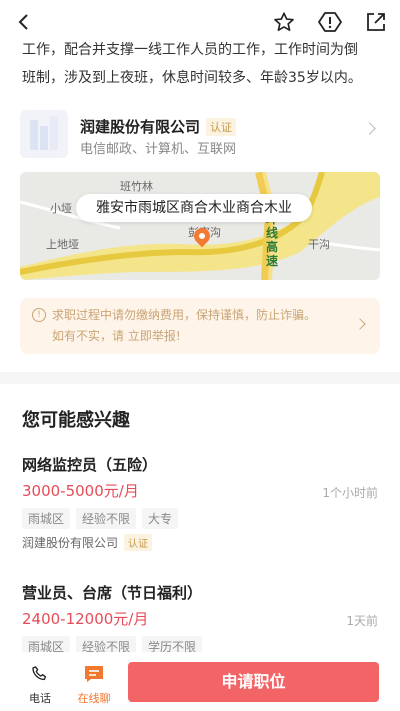  I want to click on chat-label: 在线聊, so click(94, 698).